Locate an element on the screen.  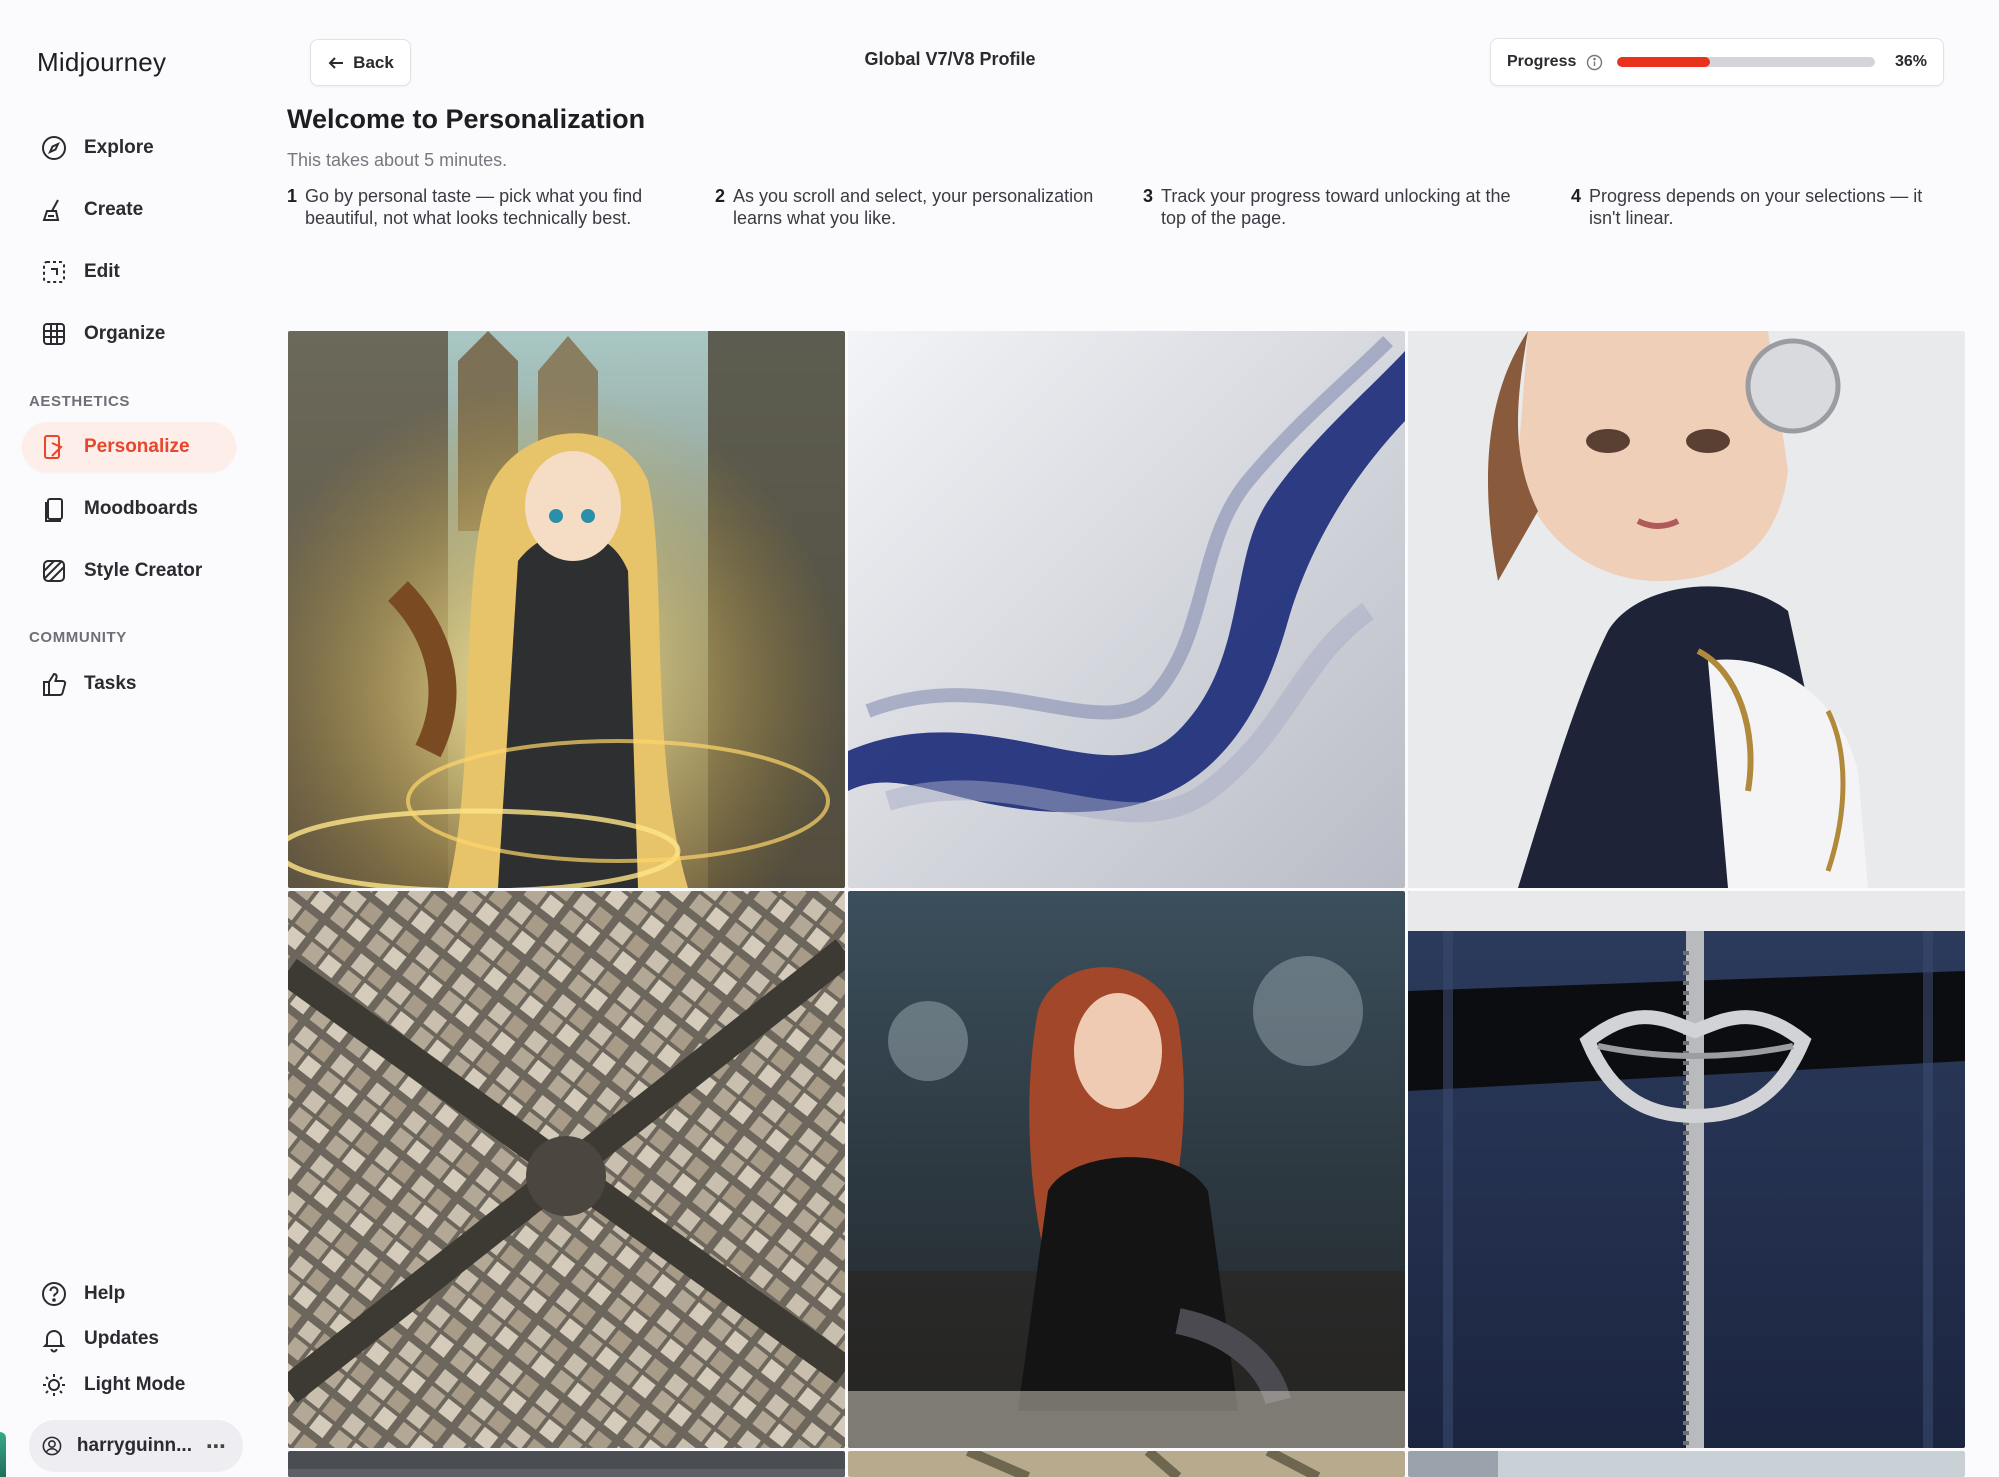
anime-violinist-image is located at coordinates (566, 609).